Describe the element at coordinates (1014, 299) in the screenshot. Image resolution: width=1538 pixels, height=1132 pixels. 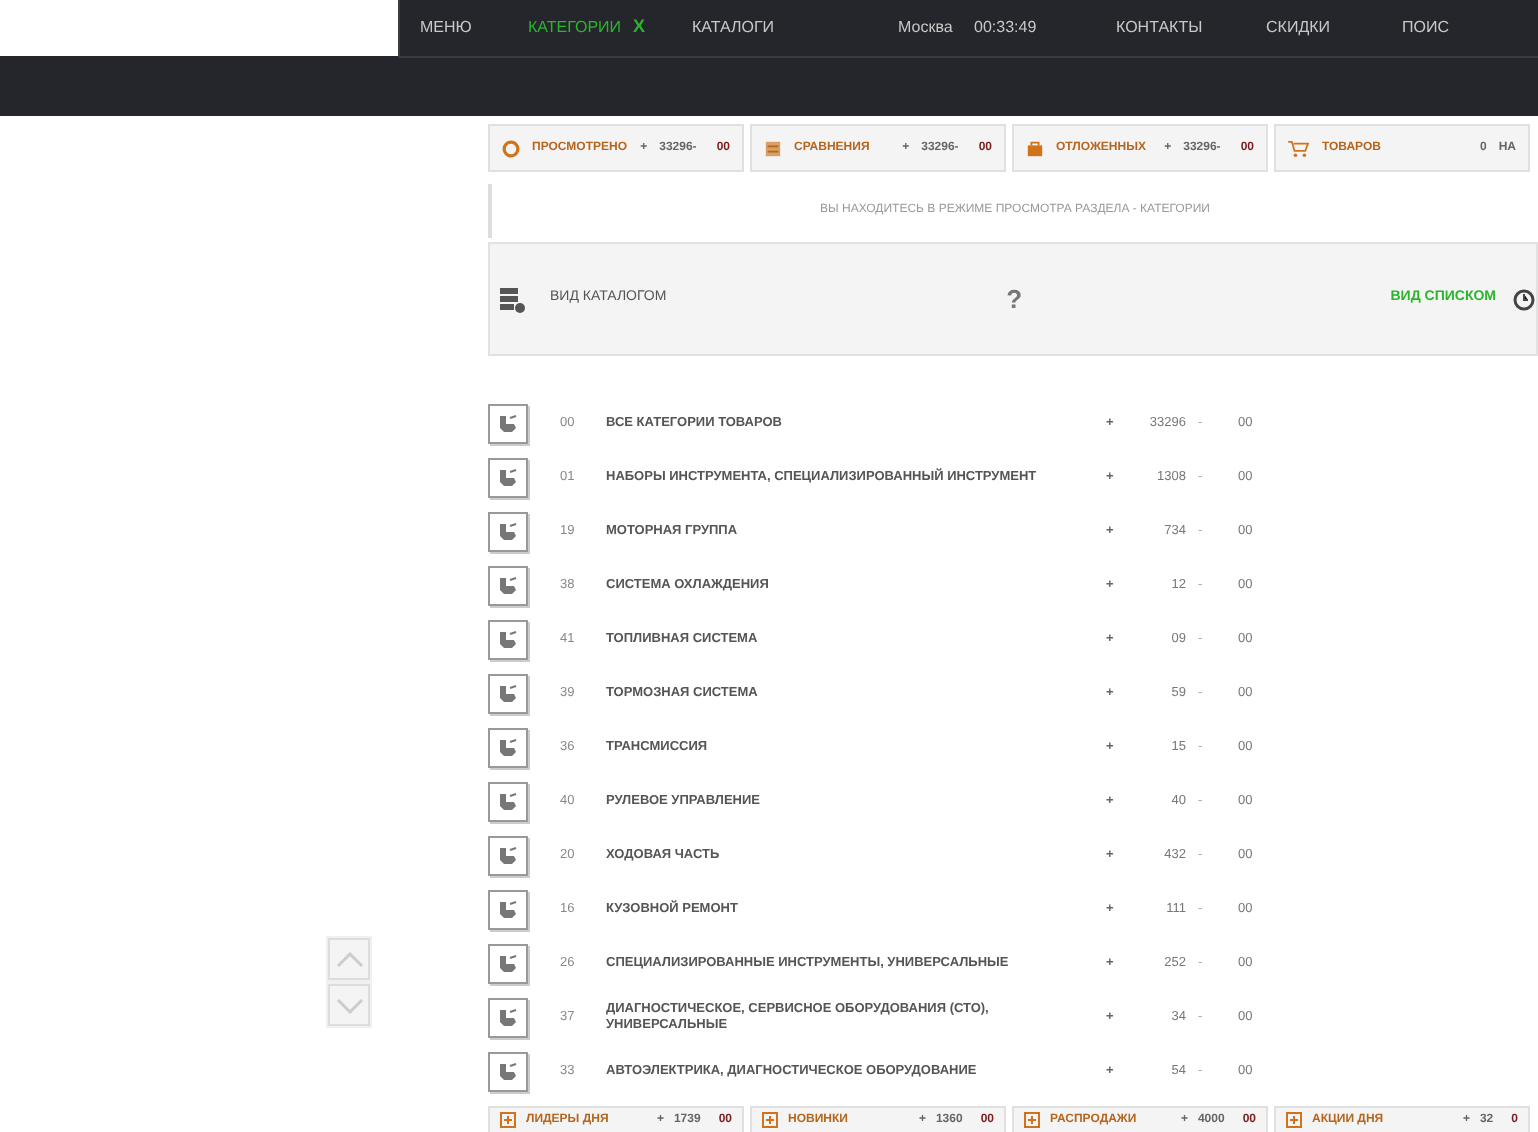
I see `help-icon: ?` at that location.